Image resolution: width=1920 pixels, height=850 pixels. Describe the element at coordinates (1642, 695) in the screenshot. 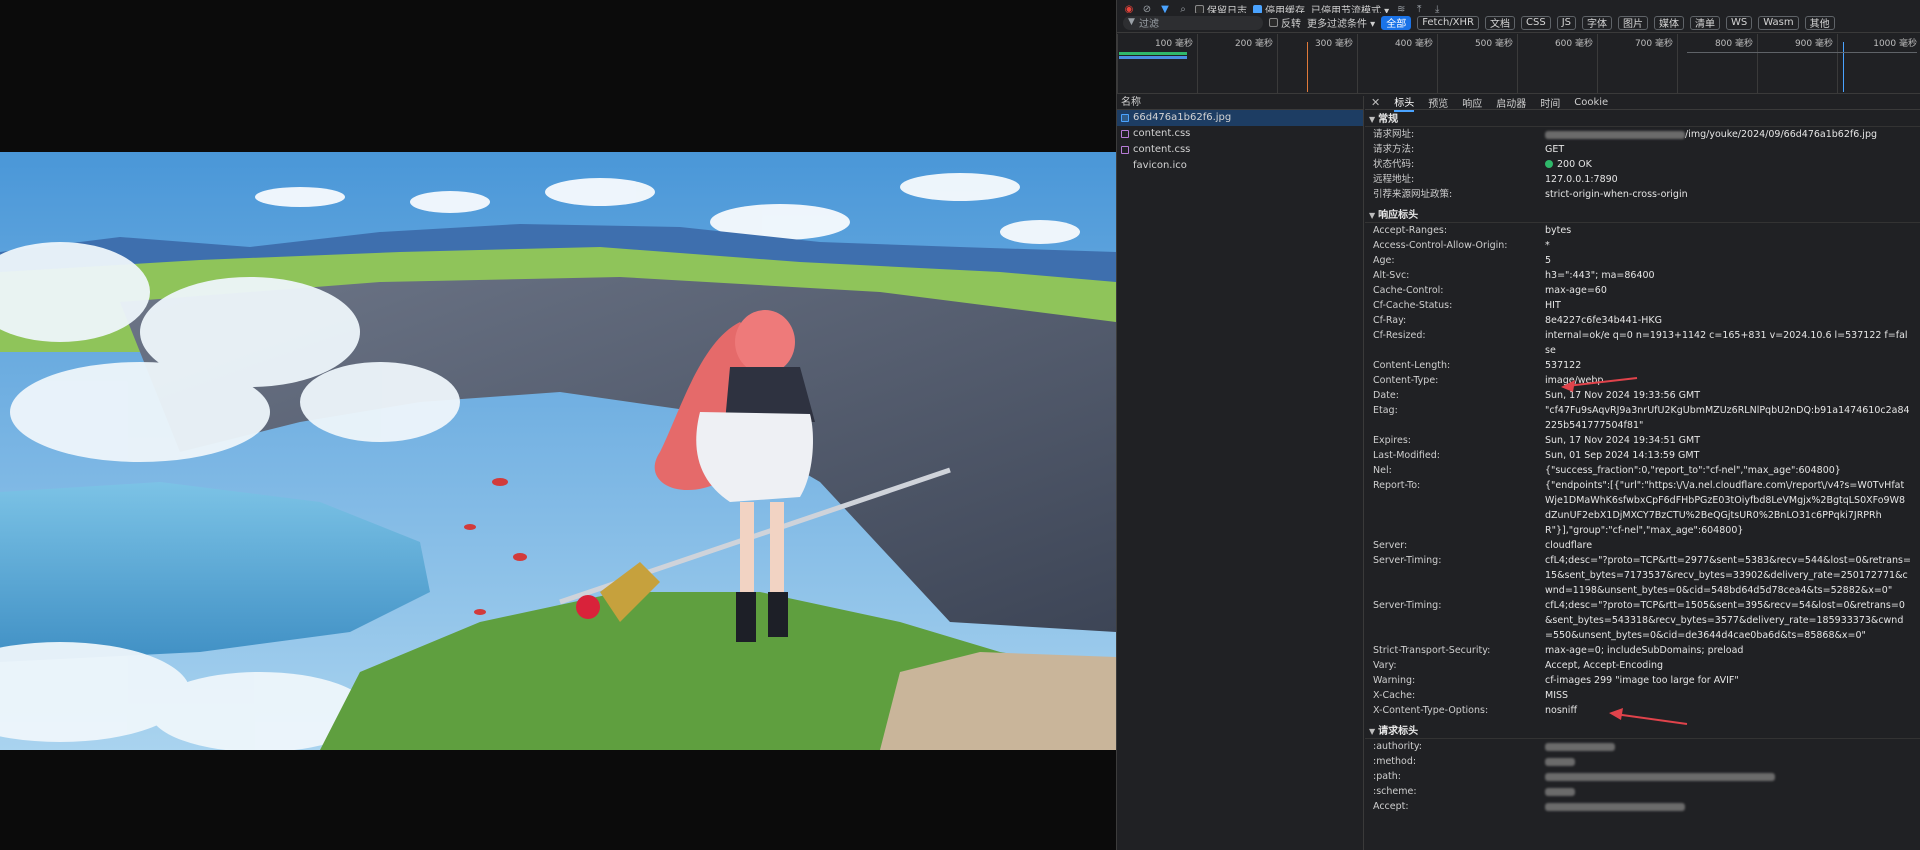

I see `header-row: X-Cache: MISS` at that location.